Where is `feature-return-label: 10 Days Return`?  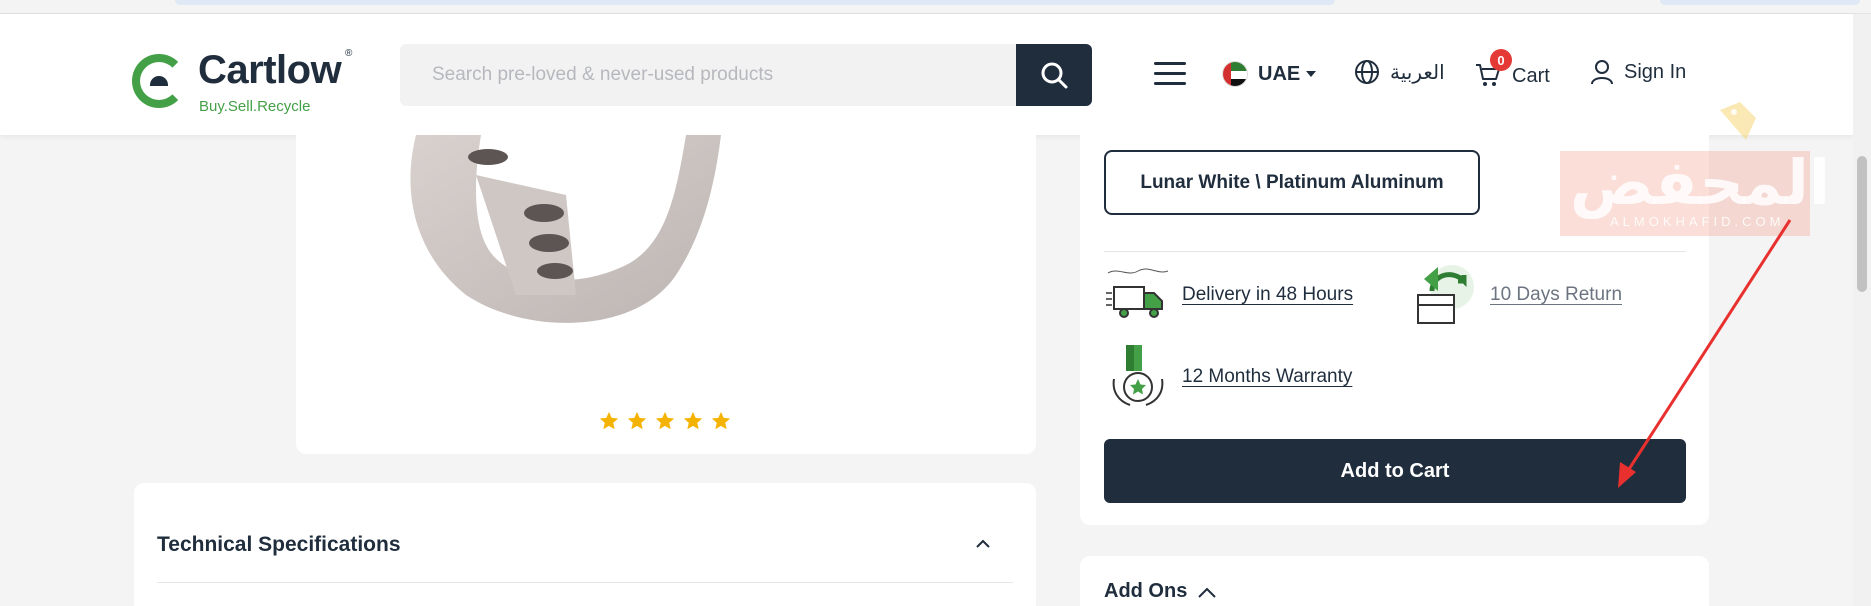
feature-return-label: 10 Days Return is located at coordinates (1556, 294).